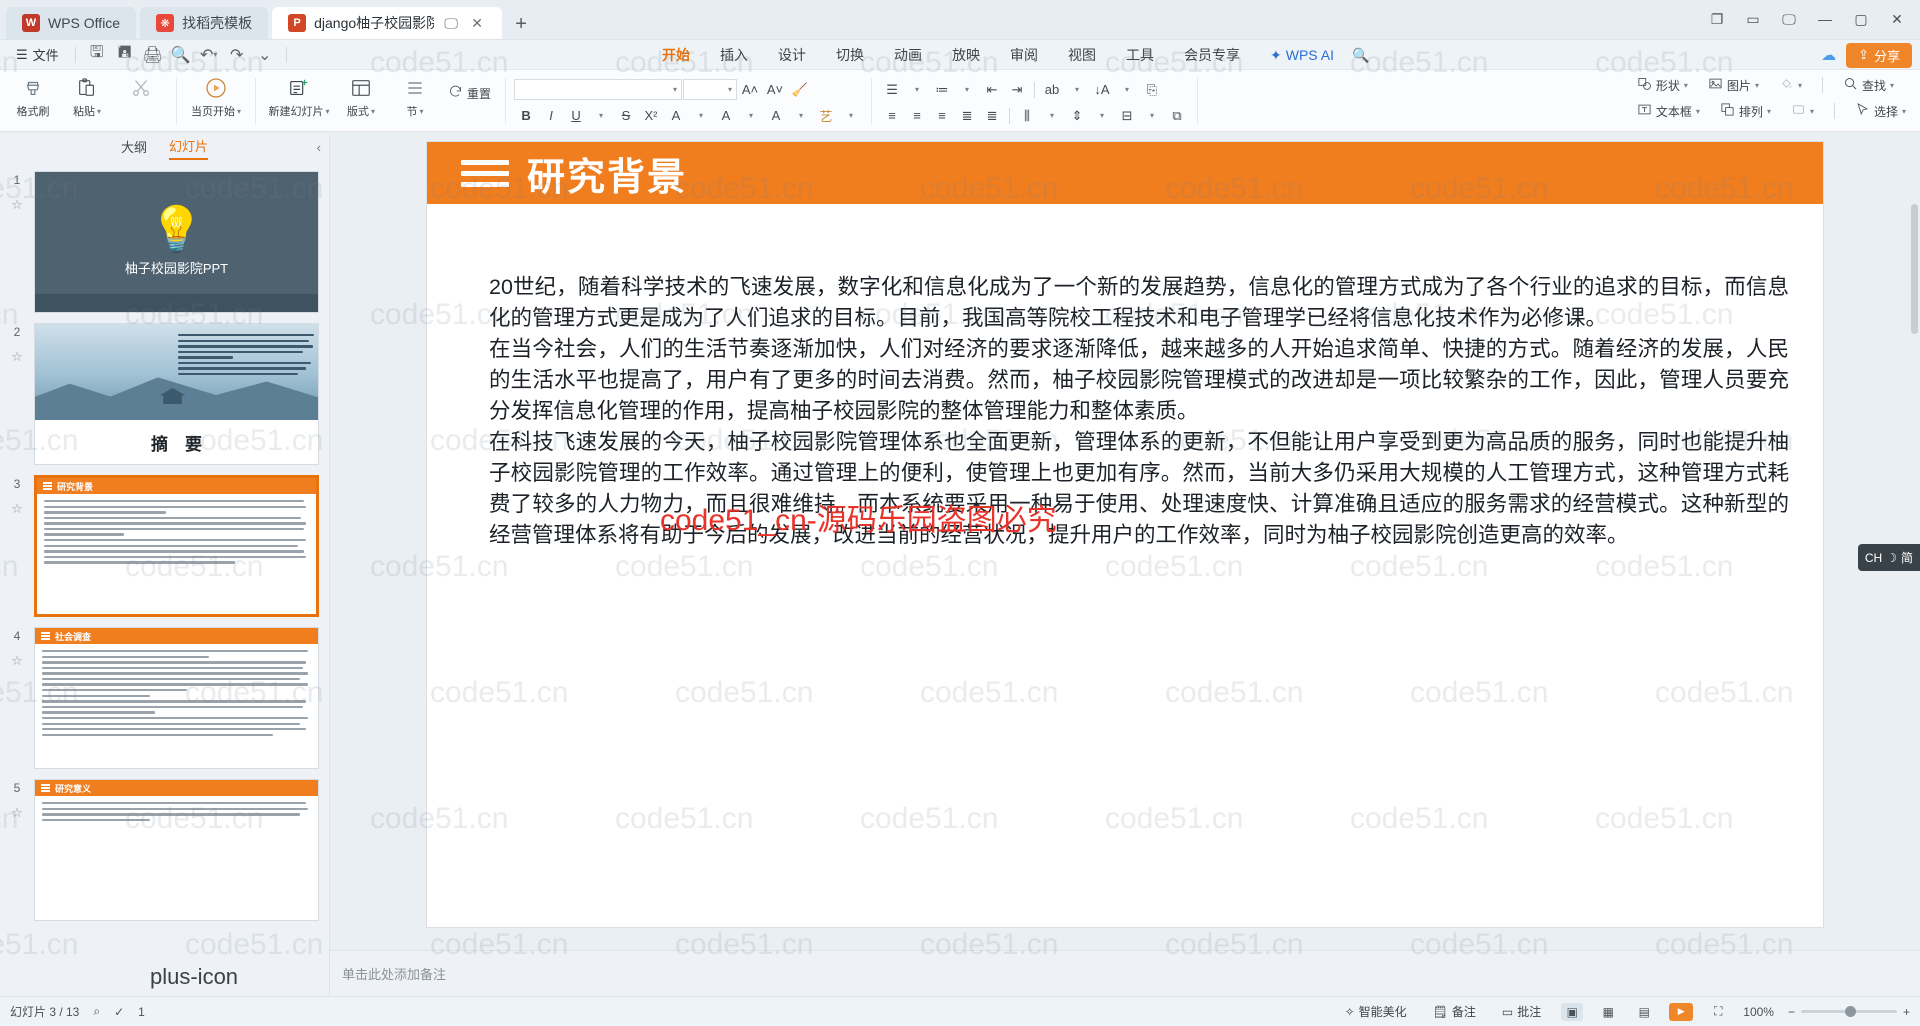 The height and width of the screenshot is (1026, 1920). I want to click on format-painter-button: 格式刷, so click(33, 95).